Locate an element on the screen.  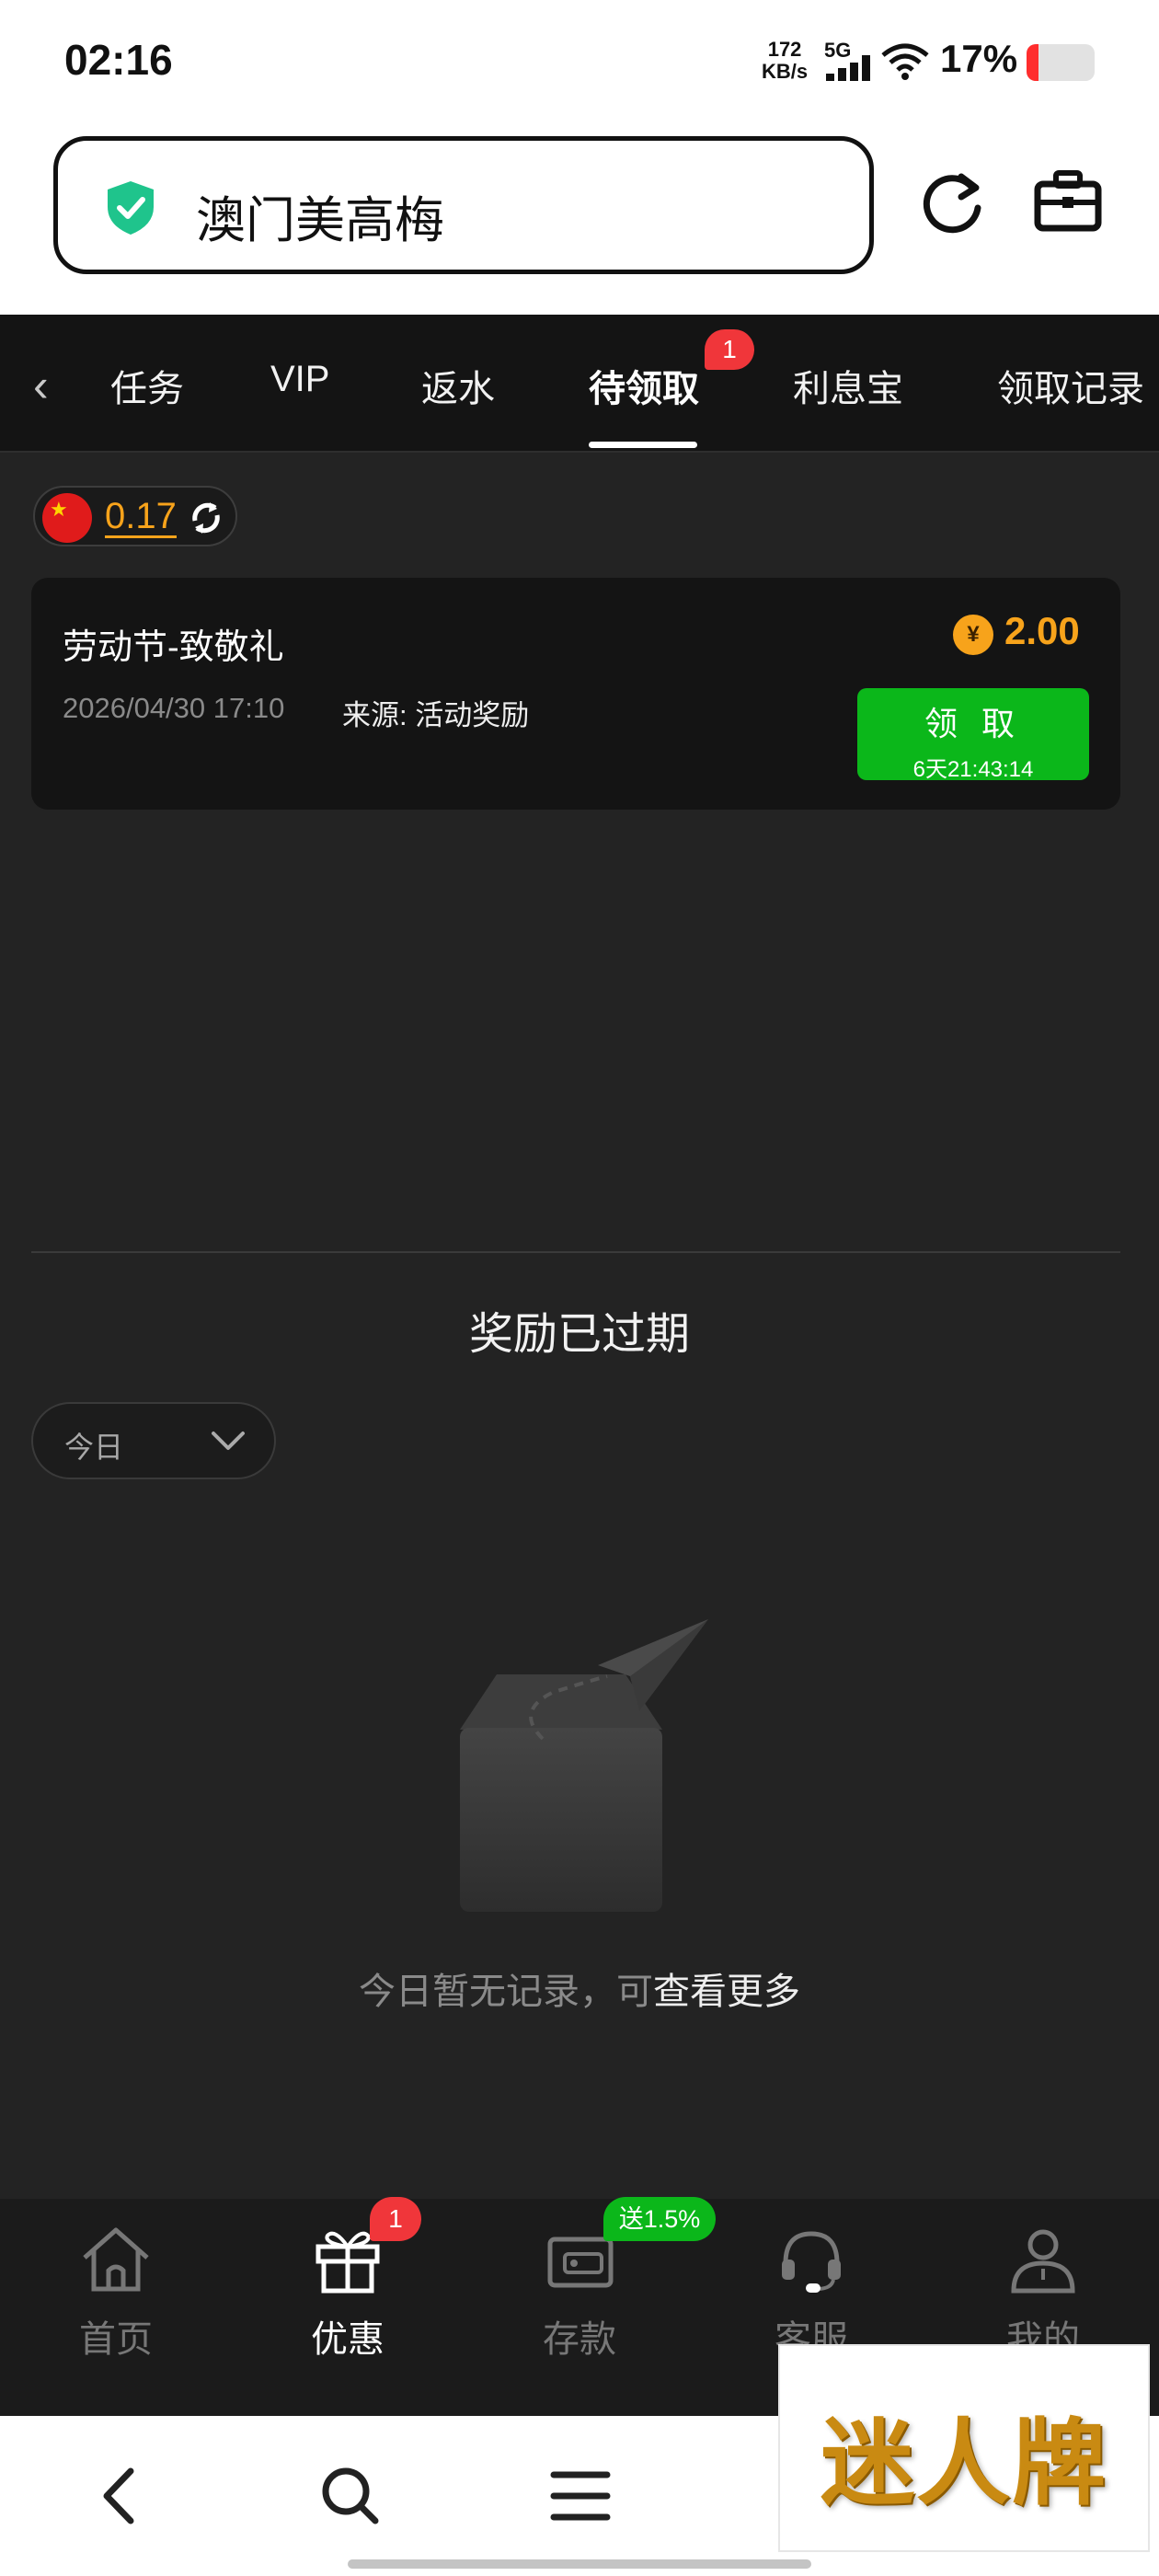
empty-box-icon is located at coordinates (584, 1765).